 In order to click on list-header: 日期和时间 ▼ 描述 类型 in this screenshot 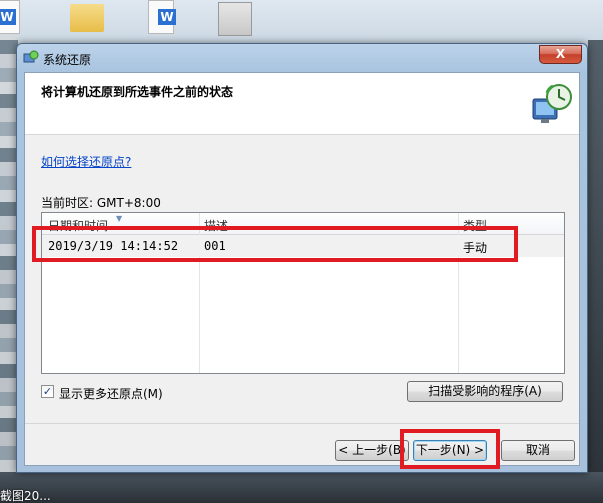, I will do `click(303, 224)`.